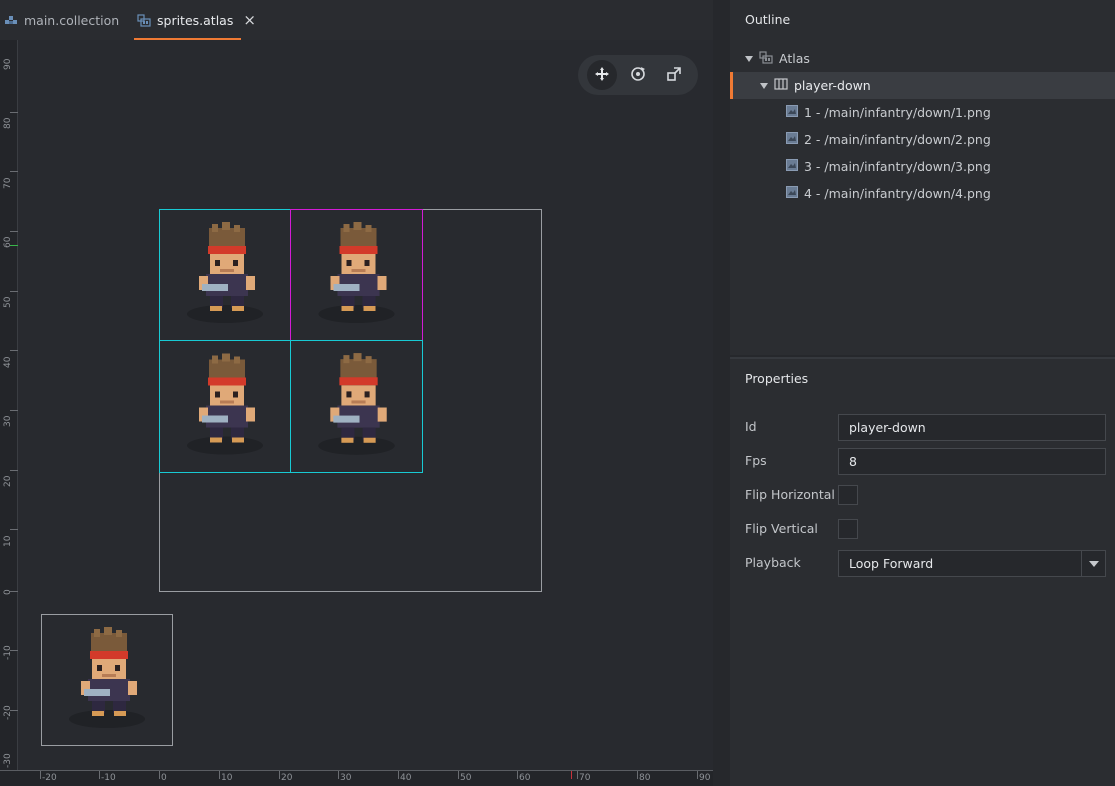  What do you see at coordinates (848, 529) in the screenshot?
I see `flip-vertical-checkbox` at bounding box center [848, 529].